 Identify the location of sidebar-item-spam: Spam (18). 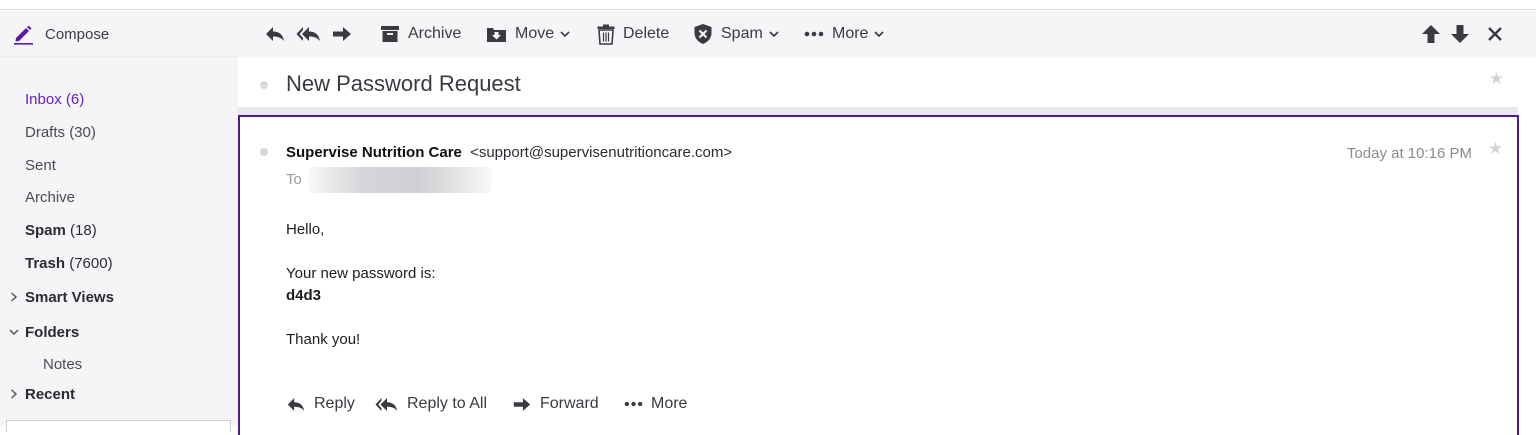
(61, 230).